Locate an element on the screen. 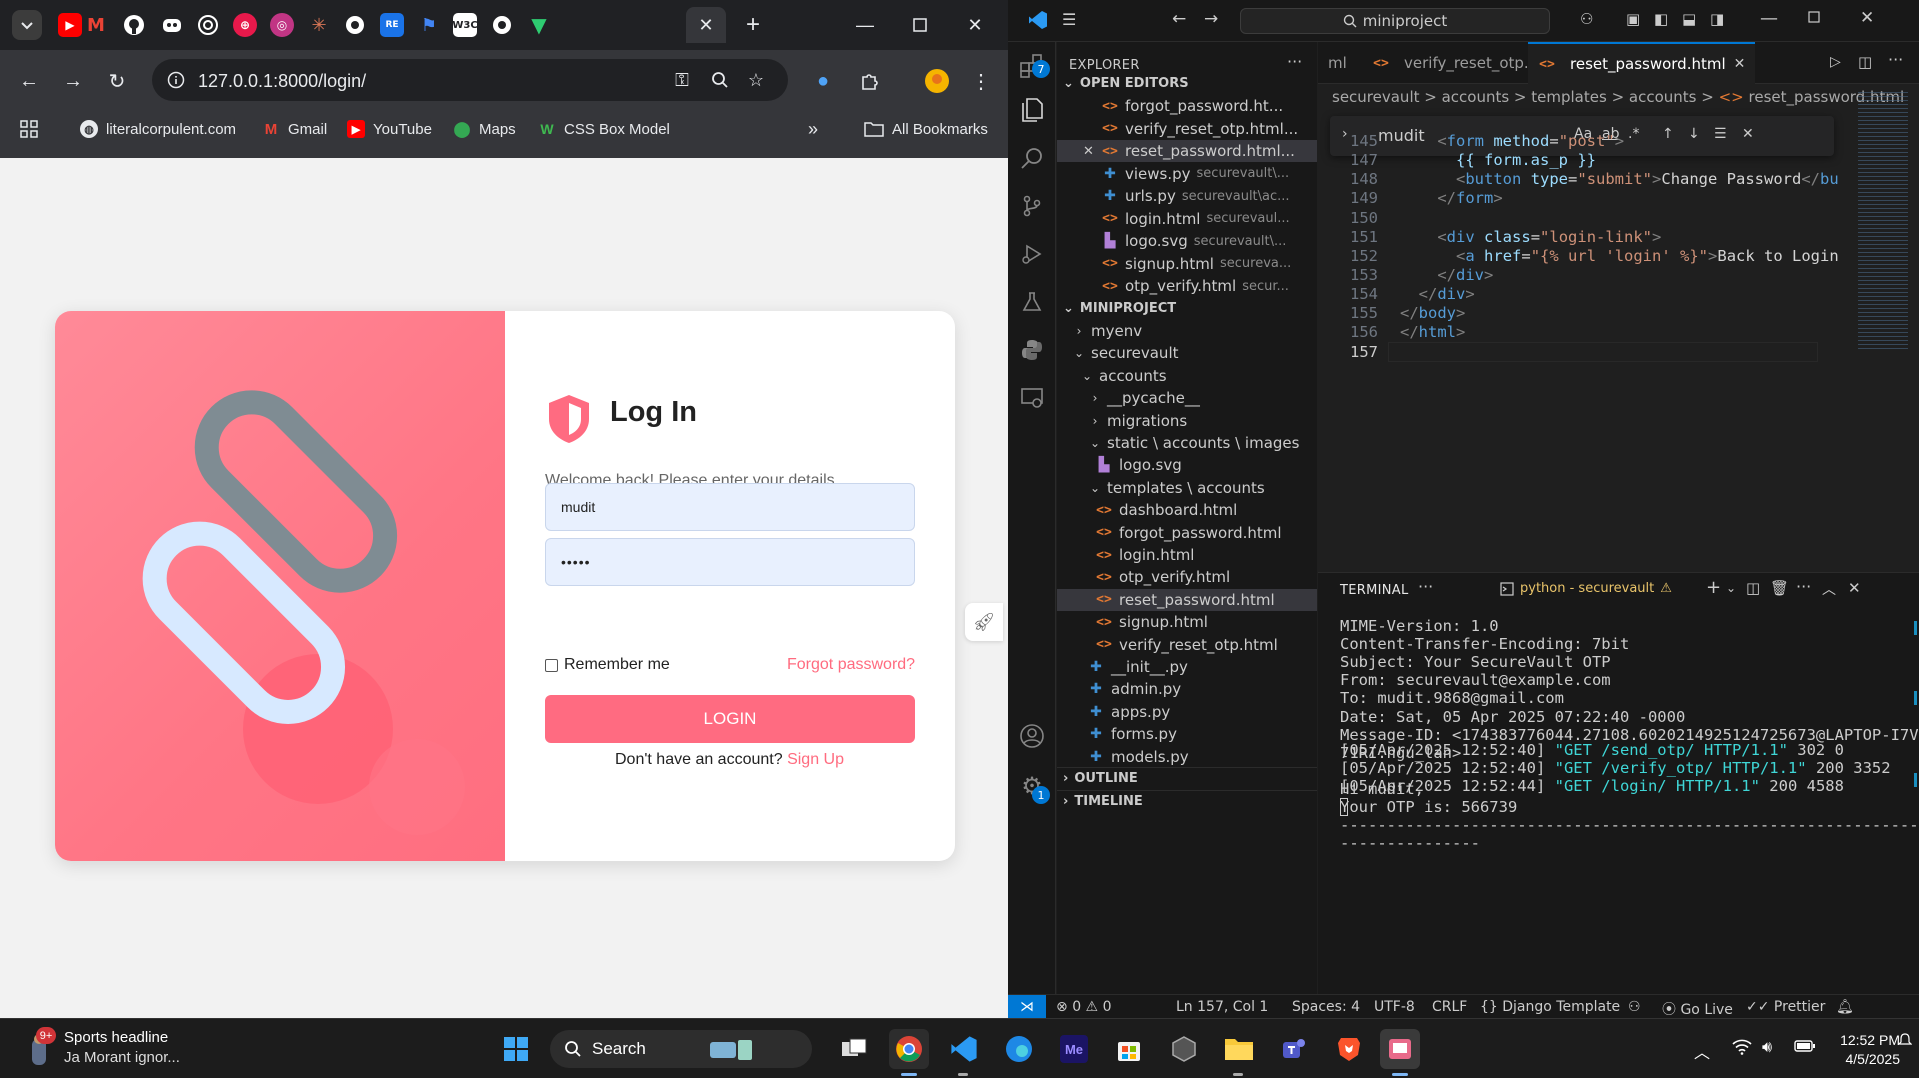 The width and height of the screenshot is (1919, 1078). wifi-icon is located at coordinates (1742, 1047).